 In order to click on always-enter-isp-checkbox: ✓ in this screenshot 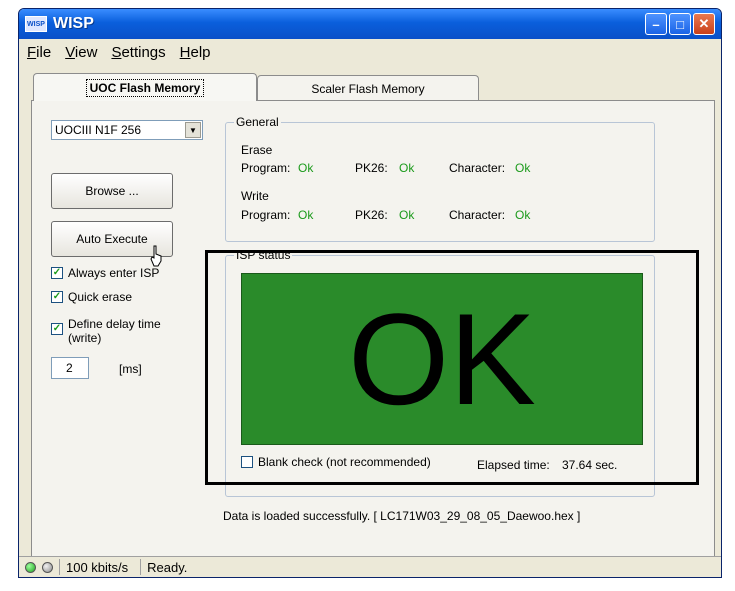, I will do `click(57, 273)`.